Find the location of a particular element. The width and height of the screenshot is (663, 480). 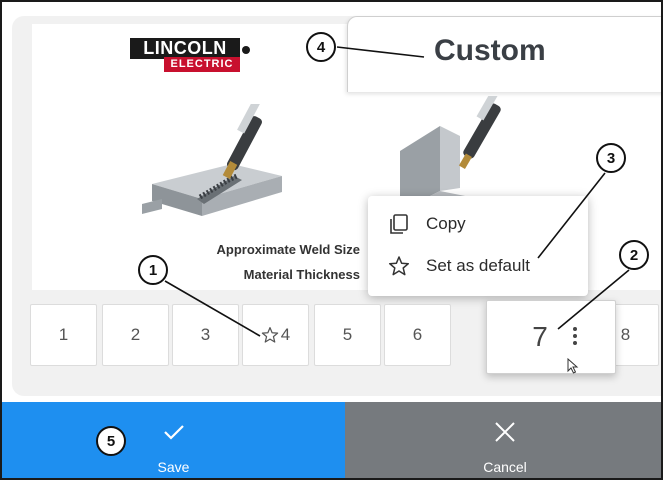

tab-label: 5 is located at coordinates (347, 334).